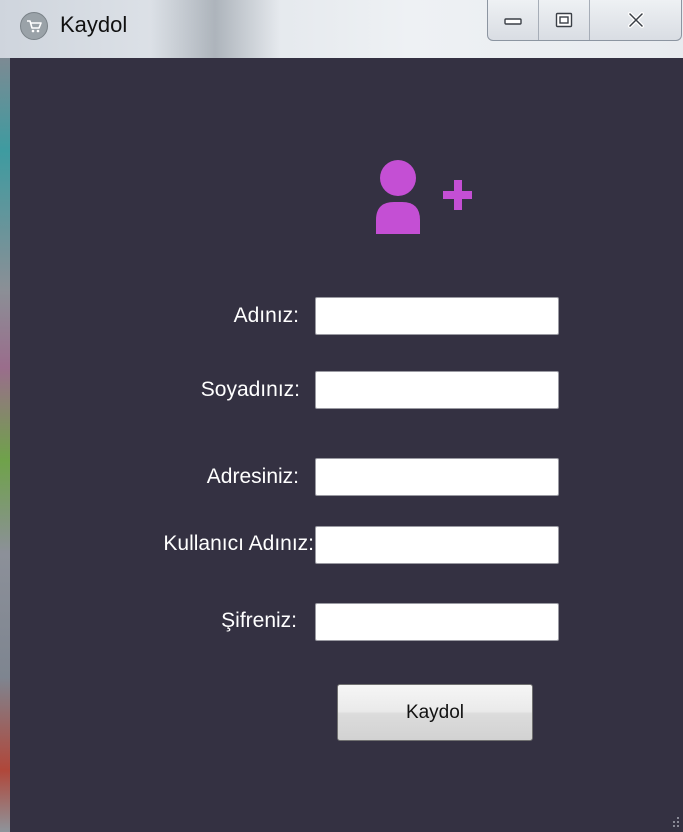  I want to click on password-label: Şifreniz:, so click(259, 620).